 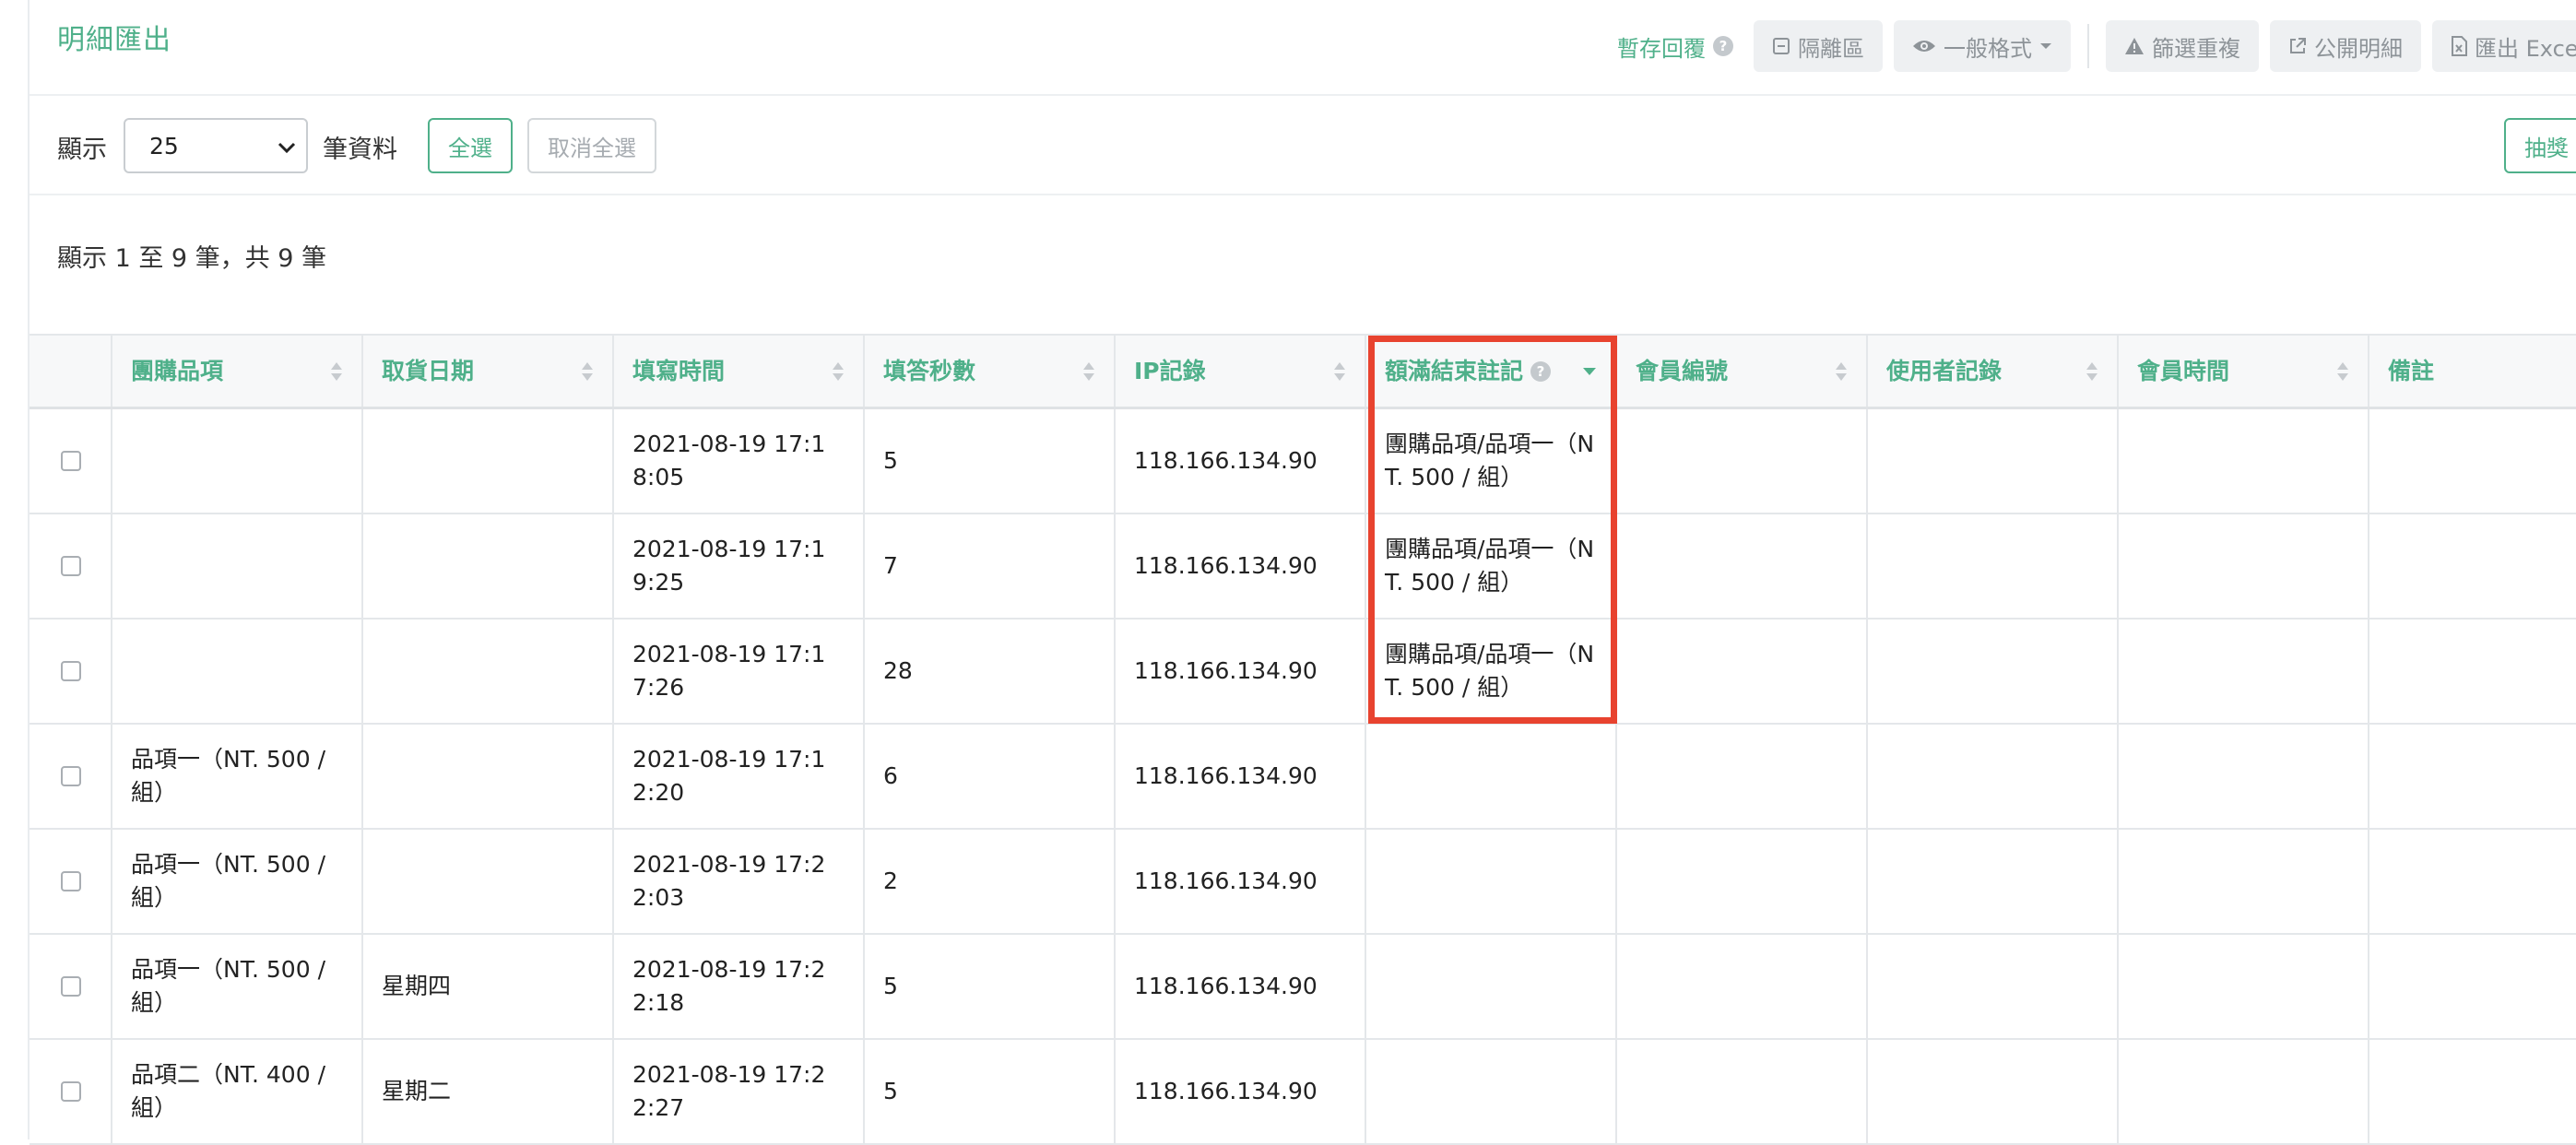 I want to click on cell-answer-seconds: 5, so click(x=990, y=461).